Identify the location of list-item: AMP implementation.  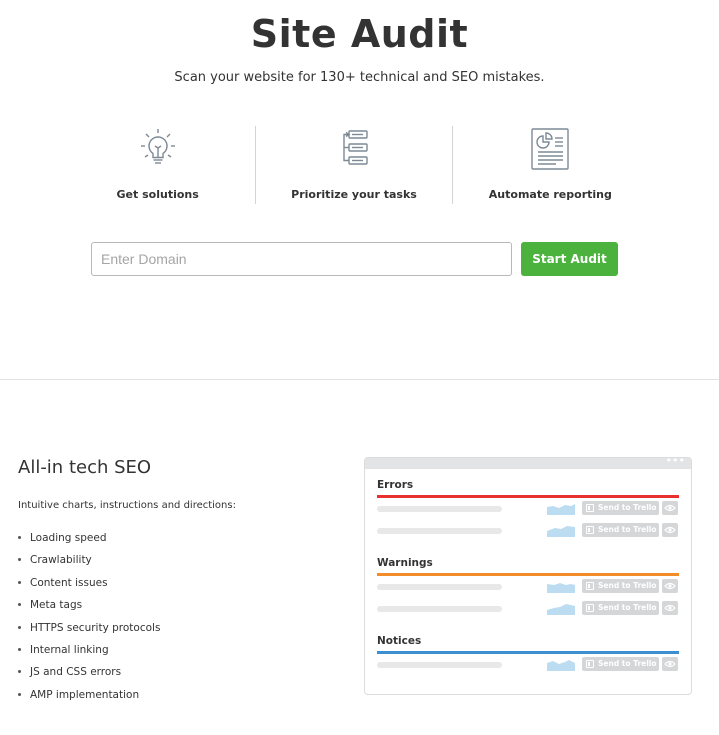
(89, 696).